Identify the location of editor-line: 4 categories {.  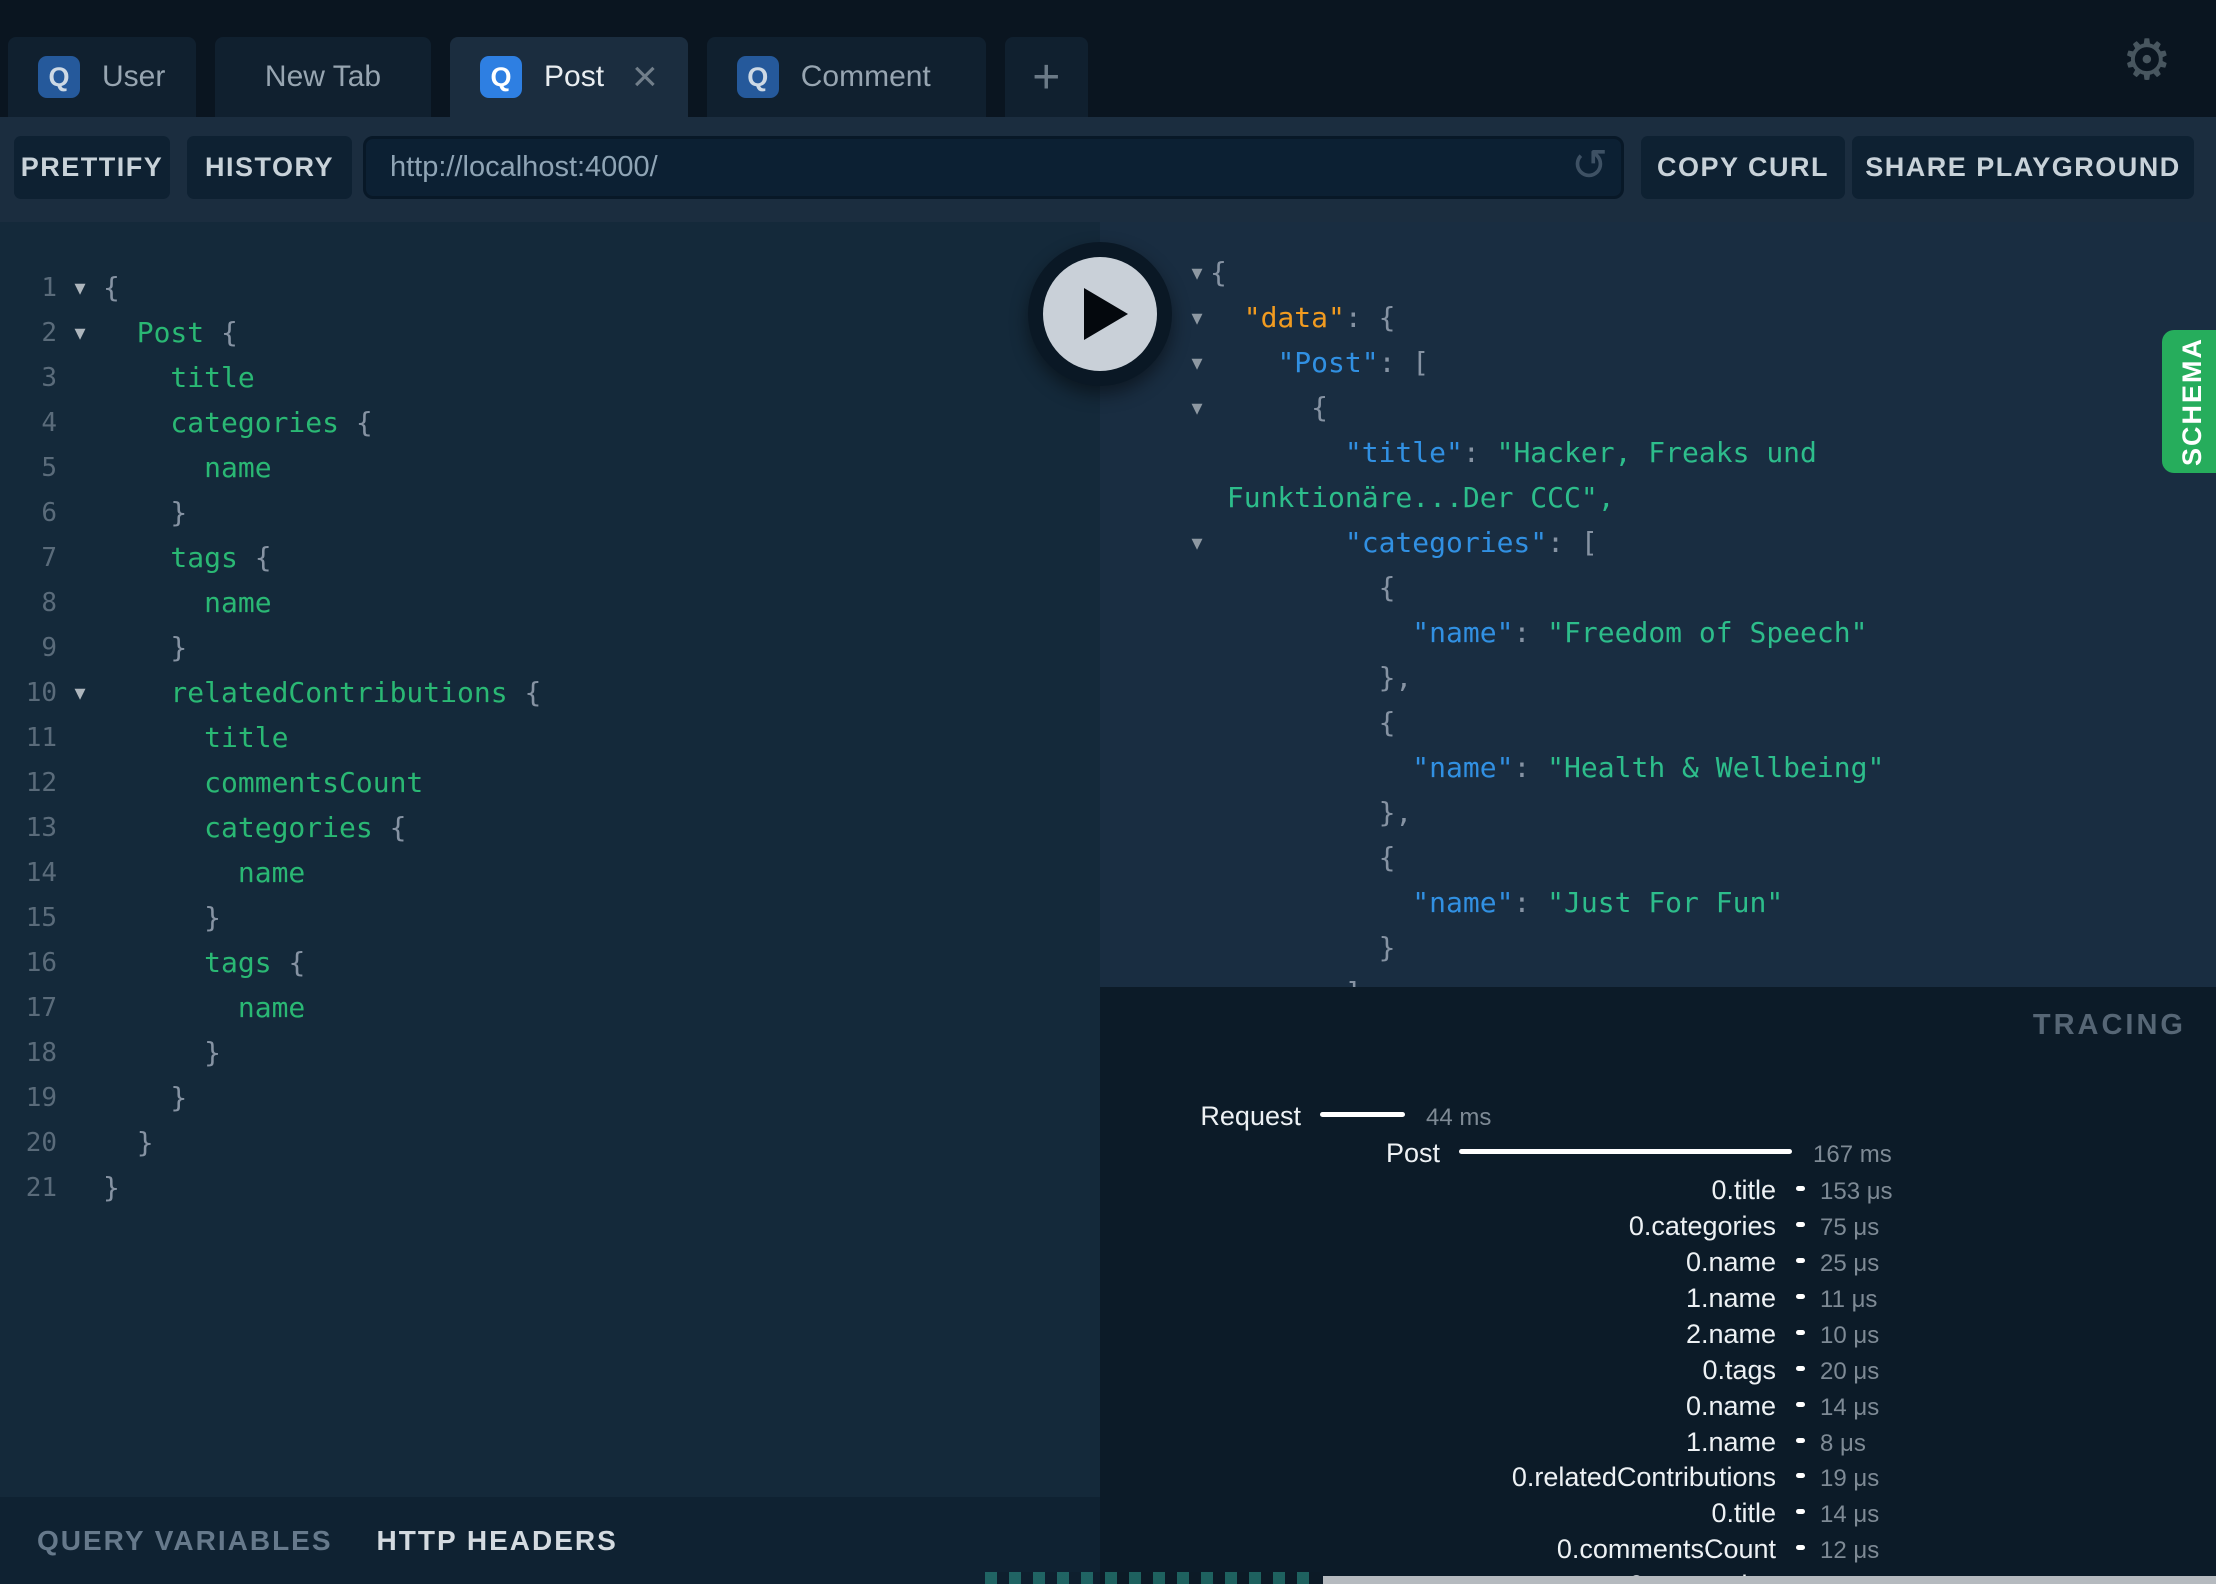
(550, 422).